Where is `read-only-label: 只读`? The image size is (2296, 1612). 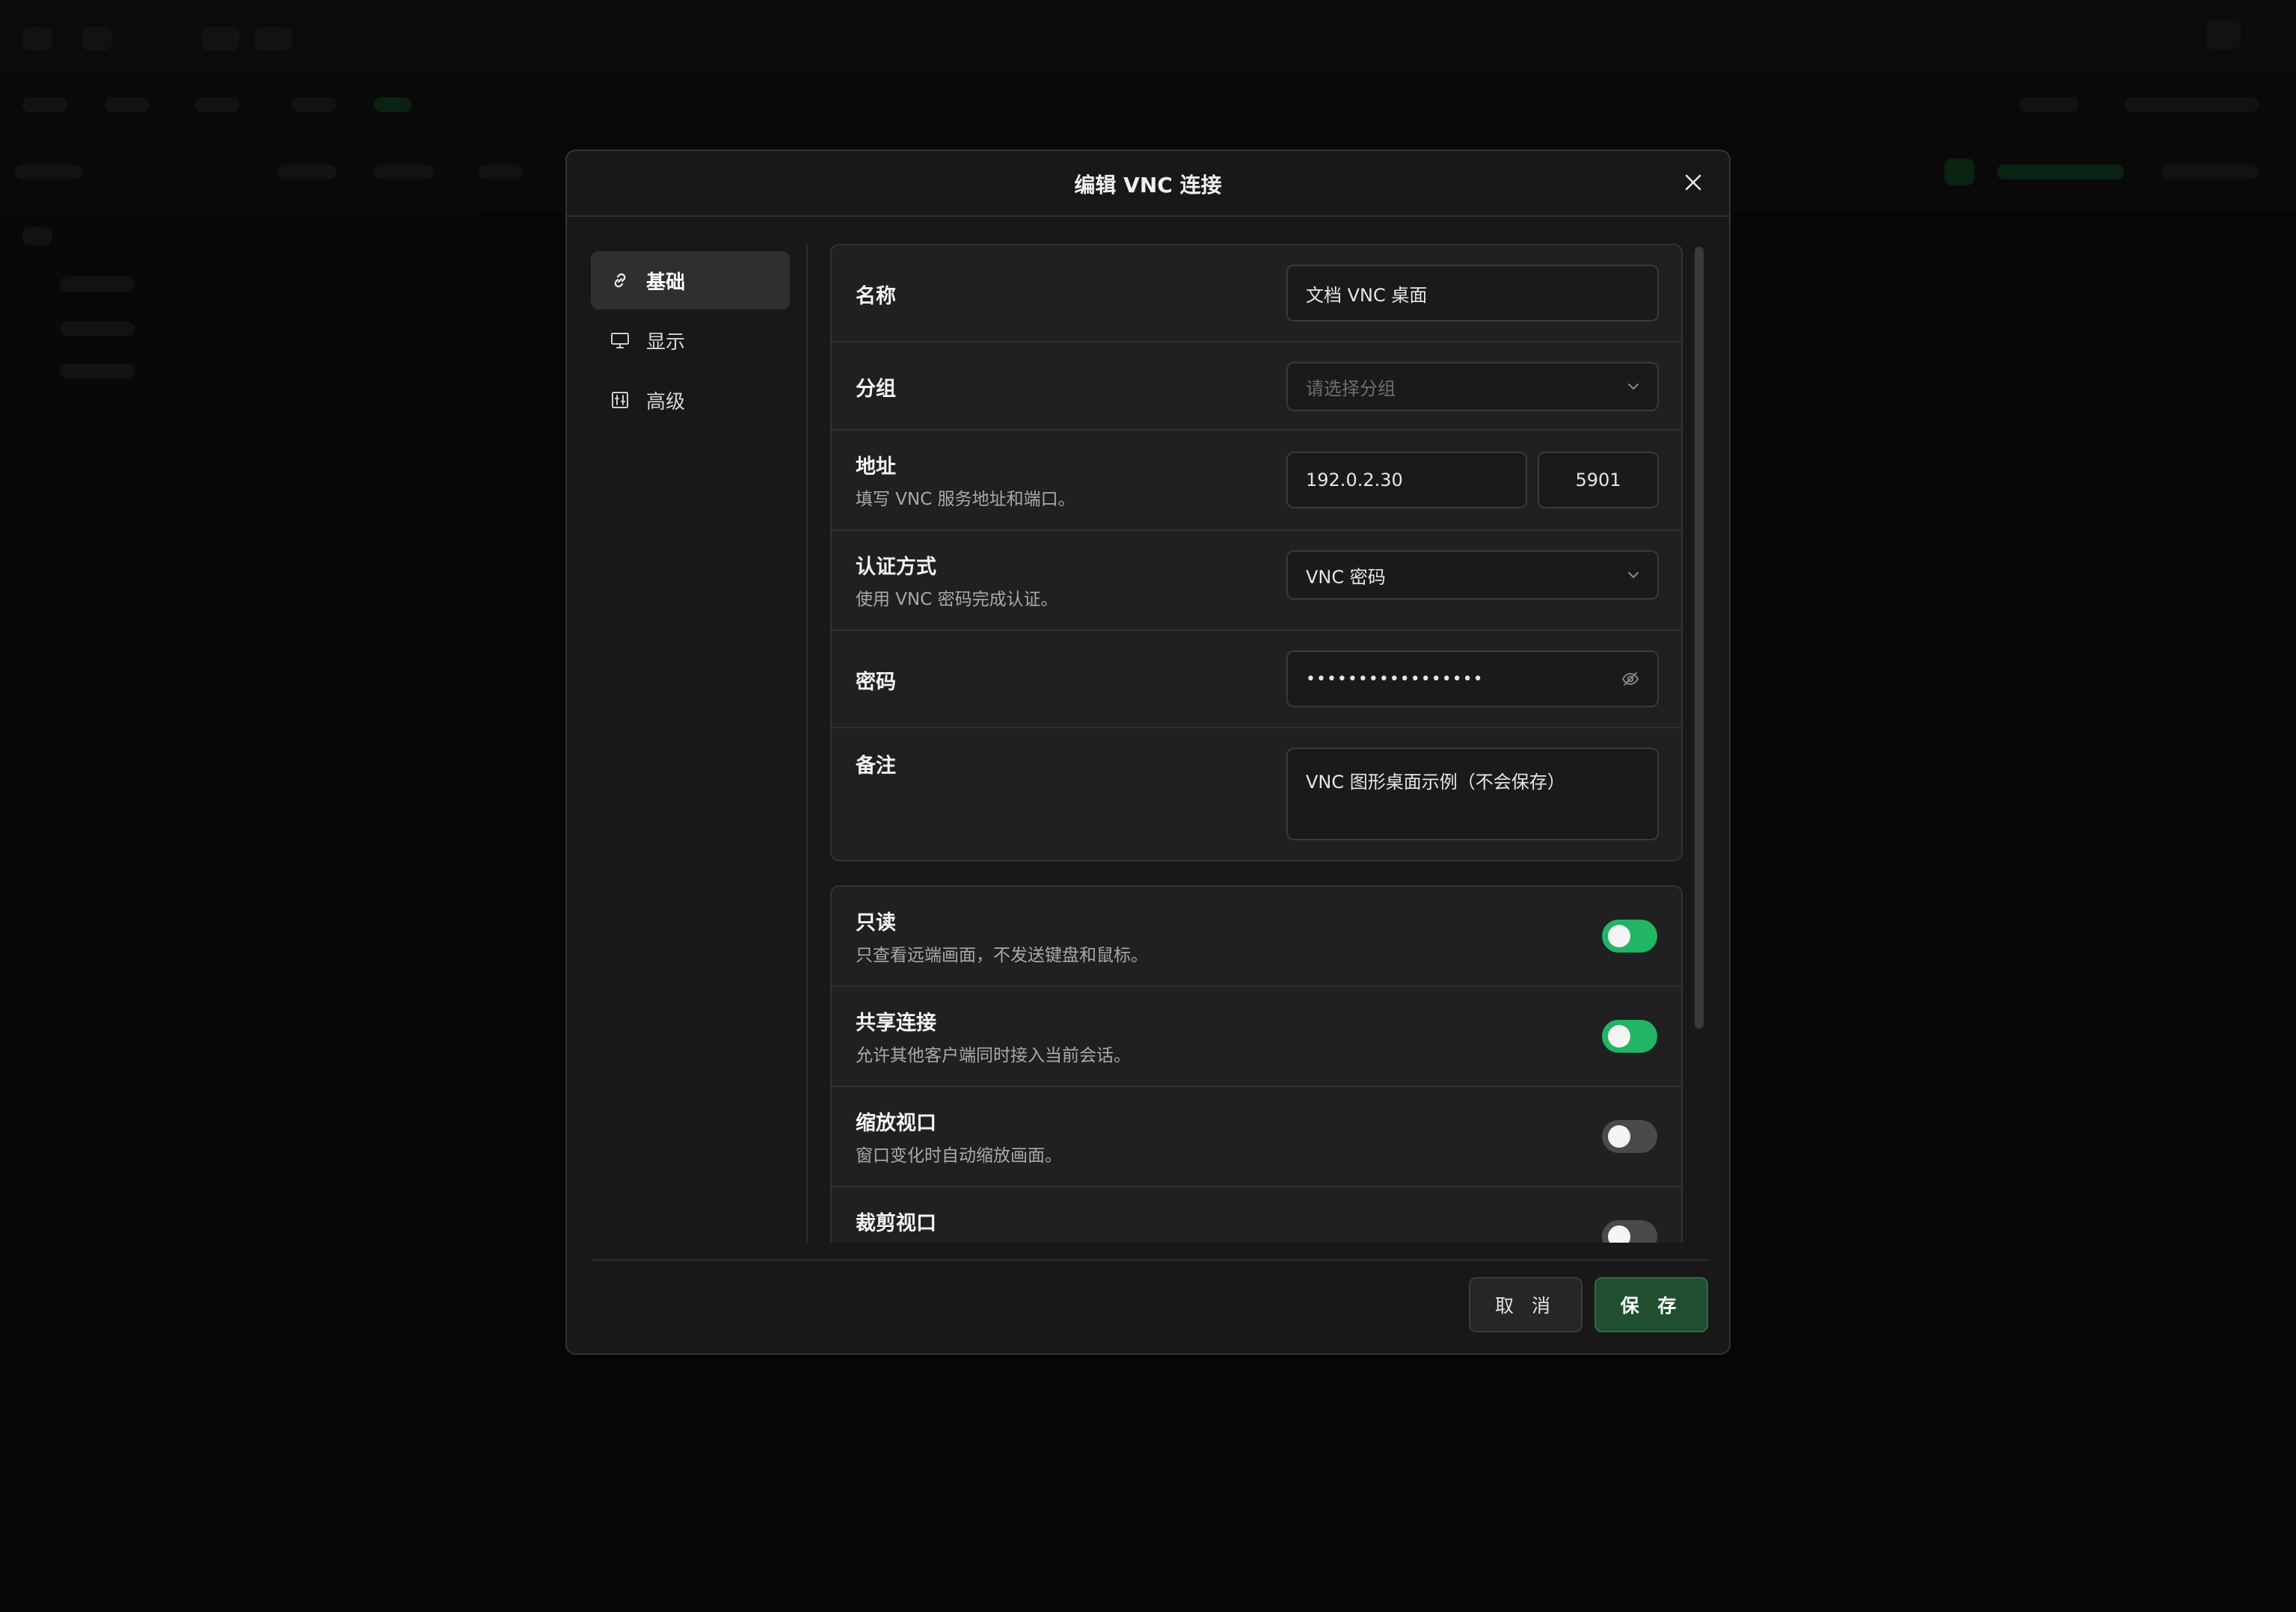
read-only-label: 只读 is located at coordinates (876, 923).